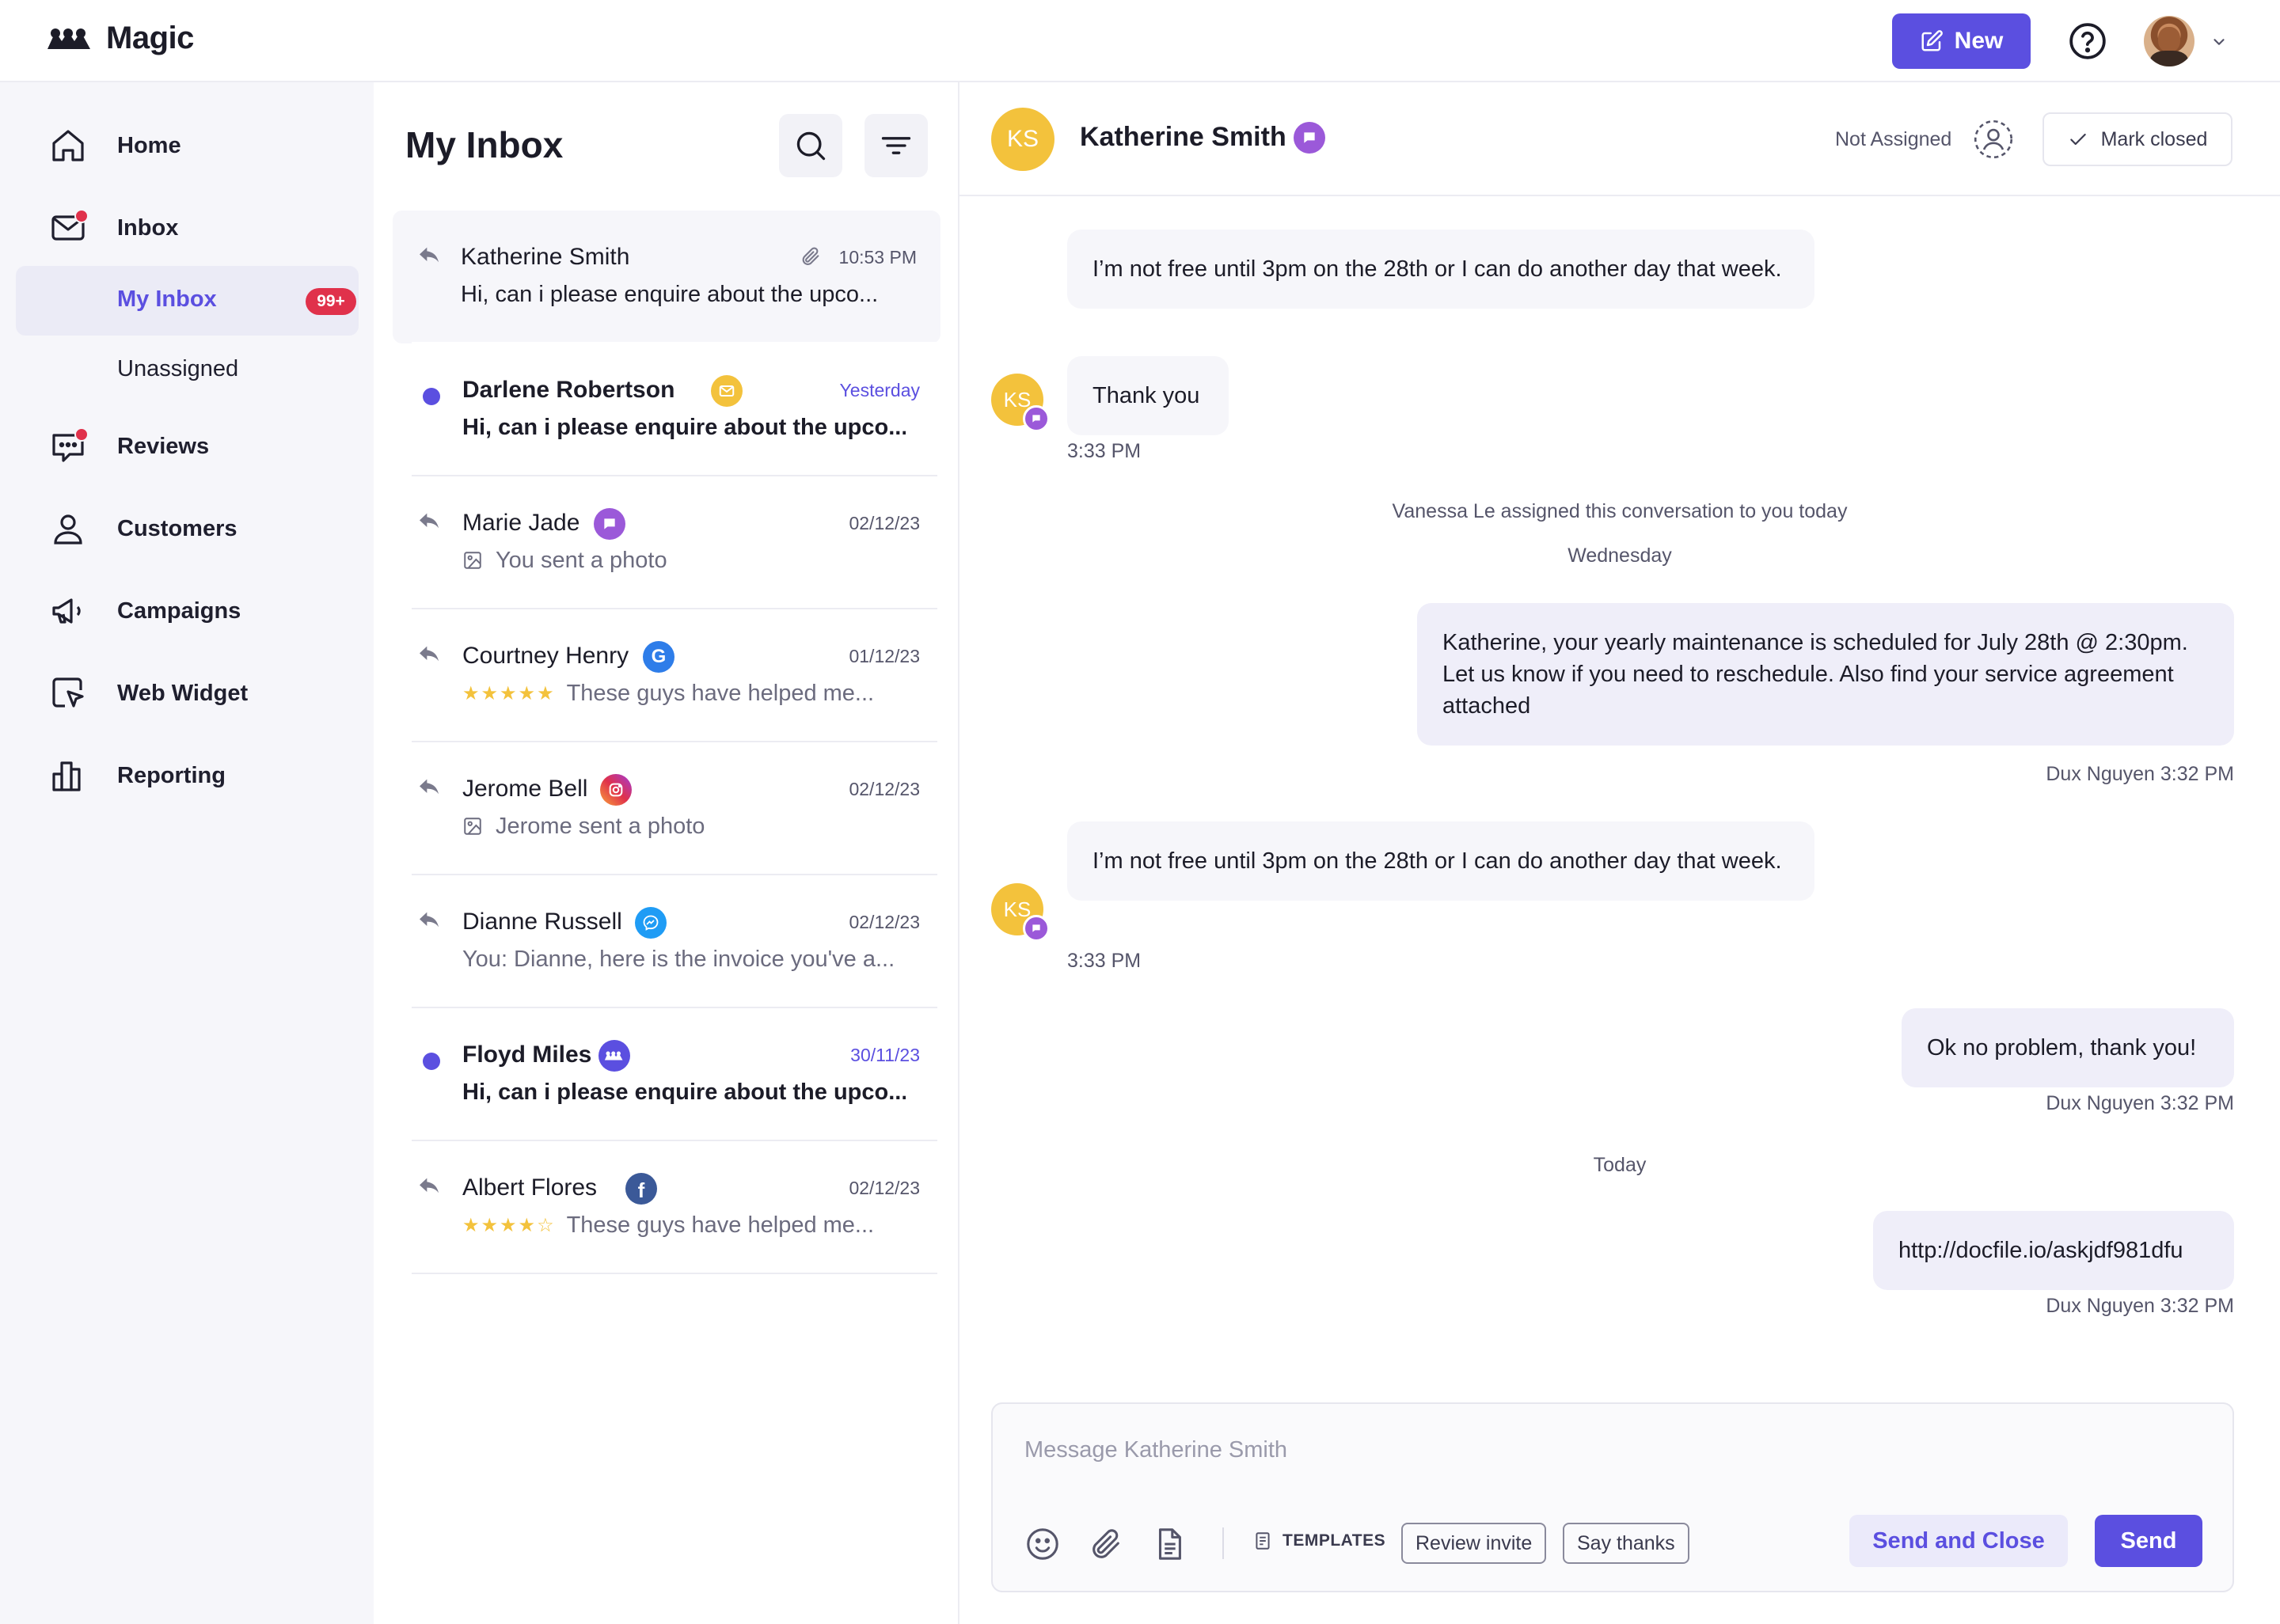  I want to click on sidebar-item-campaigns: Campaigns, so click(145, 611).